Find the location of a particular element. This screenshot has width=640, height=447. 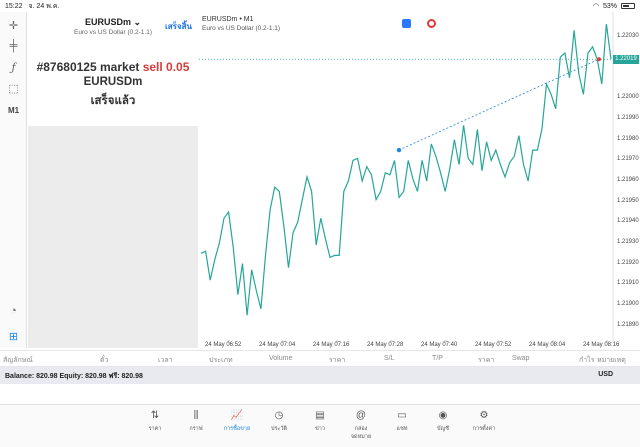

y-tick-label: 1.22000 is located at coordinates (628, 97).